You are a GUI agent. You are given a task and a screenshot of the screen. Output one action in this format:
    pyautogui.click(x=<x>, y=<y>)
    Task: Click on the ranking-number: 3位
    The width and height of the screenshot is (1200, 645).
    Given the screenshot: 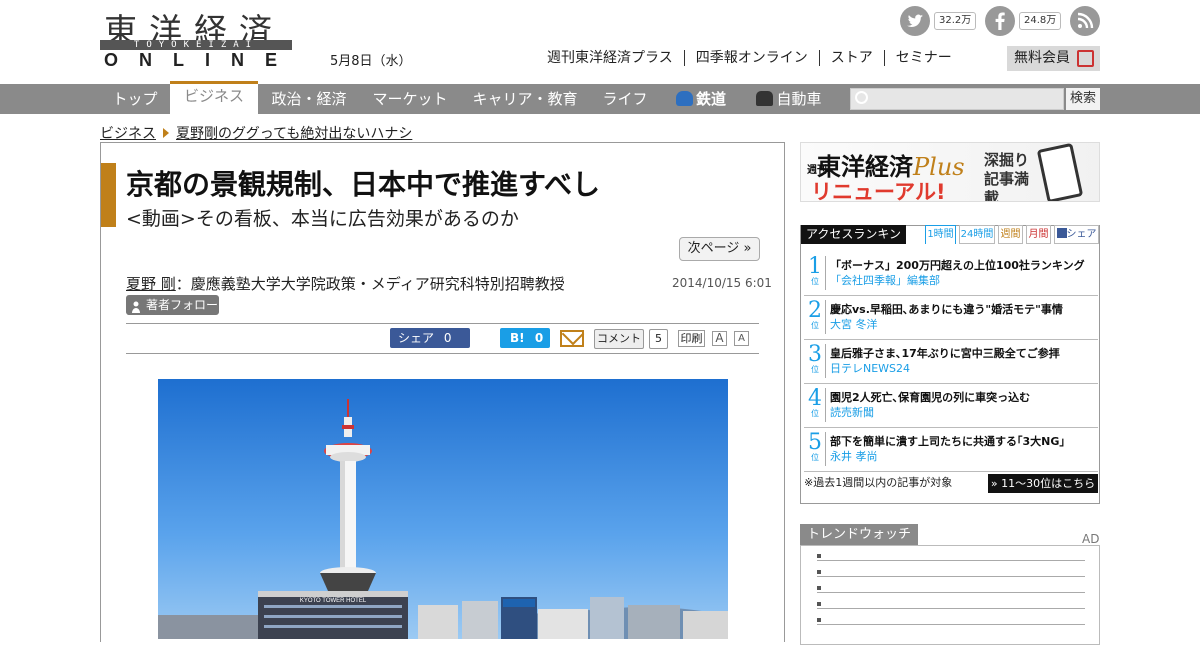 What is the action you would take?
    pyautogui.click(x=815, y=359)
    